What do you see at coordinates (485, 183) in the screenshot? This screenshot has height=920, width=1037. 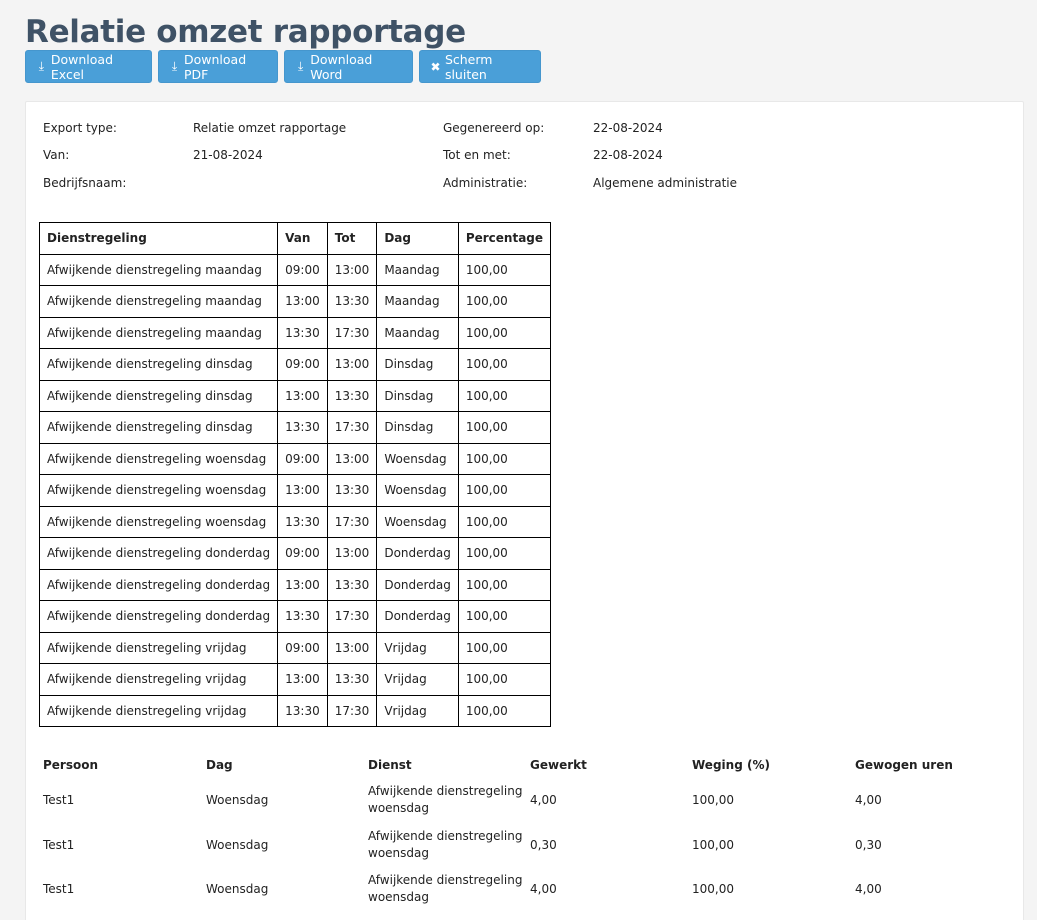 I see `administration-label: Administratie:` at bounding box center [485, 183].